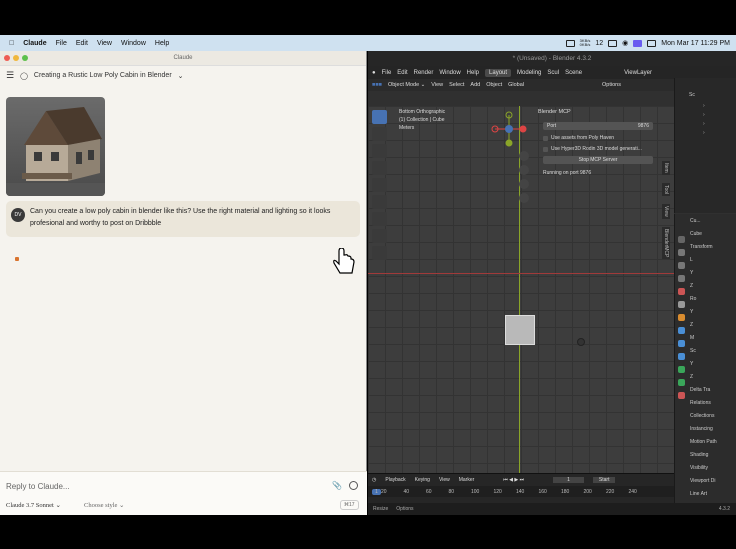 The image size is (736, 549). I want to click on menubar-datetime: Mon Mar 17 11:29 PM, so click(695, 43).